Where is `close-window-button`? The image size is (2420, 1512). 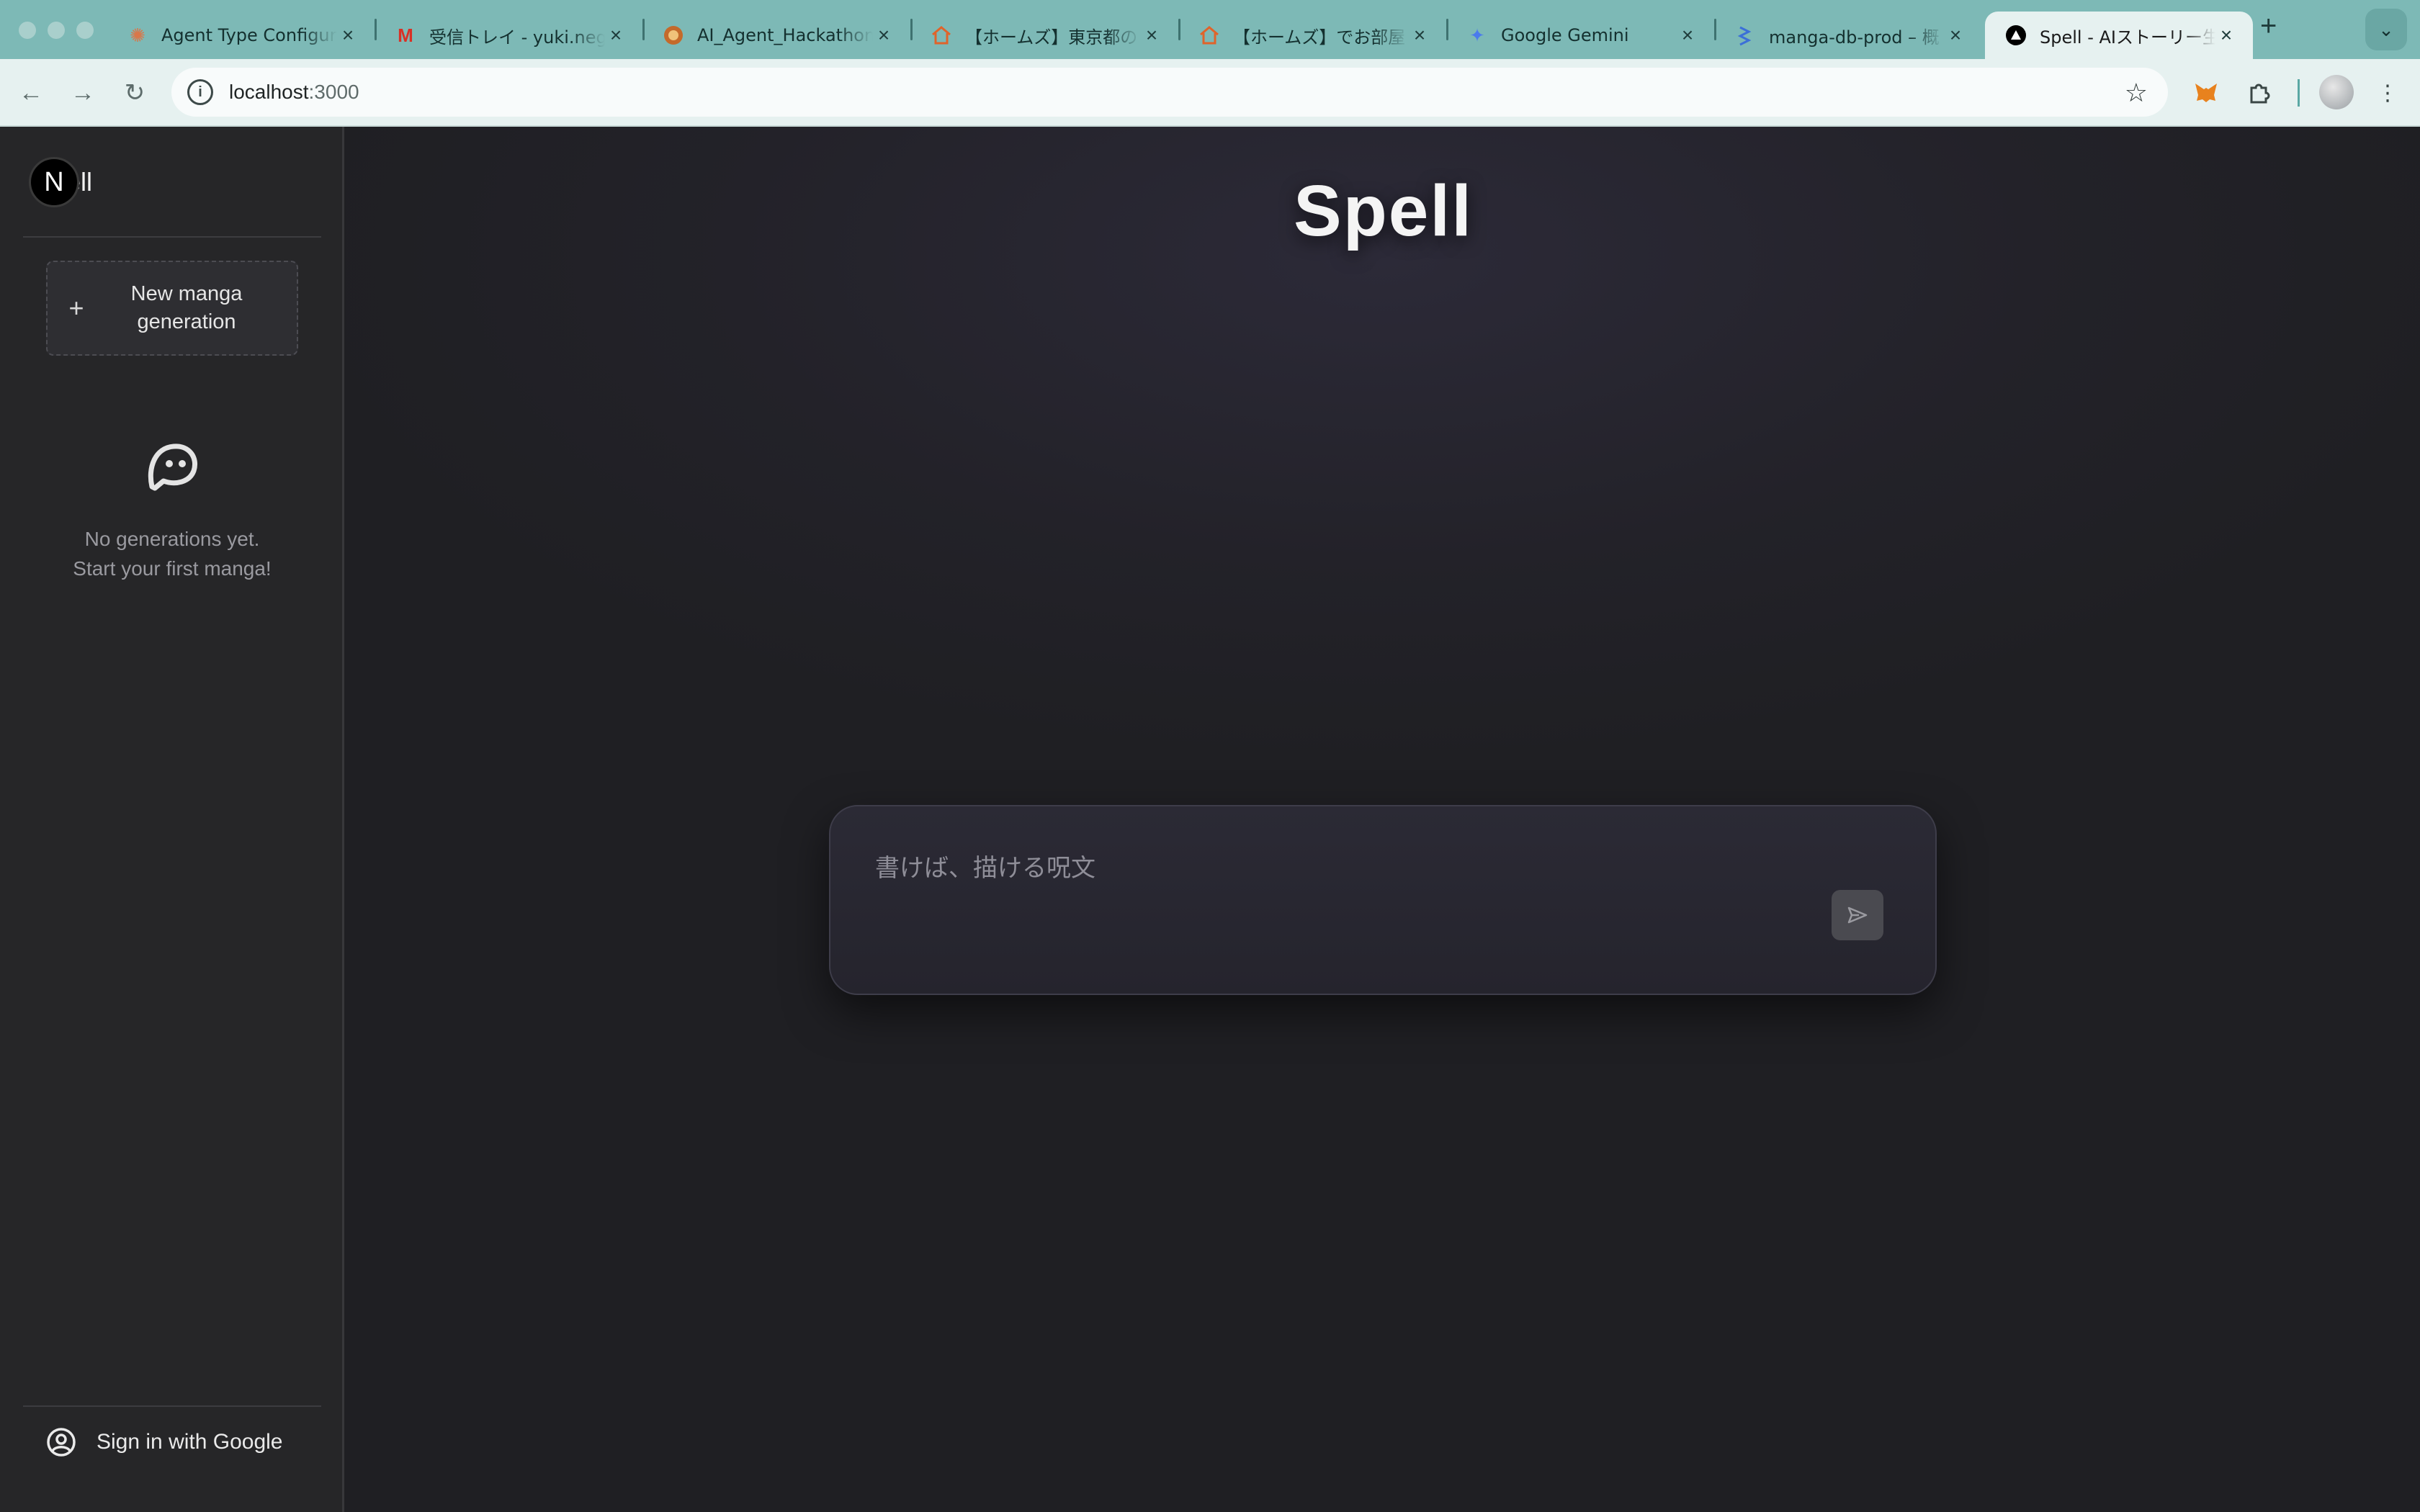 close-window-button is located at coordinates (27, 30).